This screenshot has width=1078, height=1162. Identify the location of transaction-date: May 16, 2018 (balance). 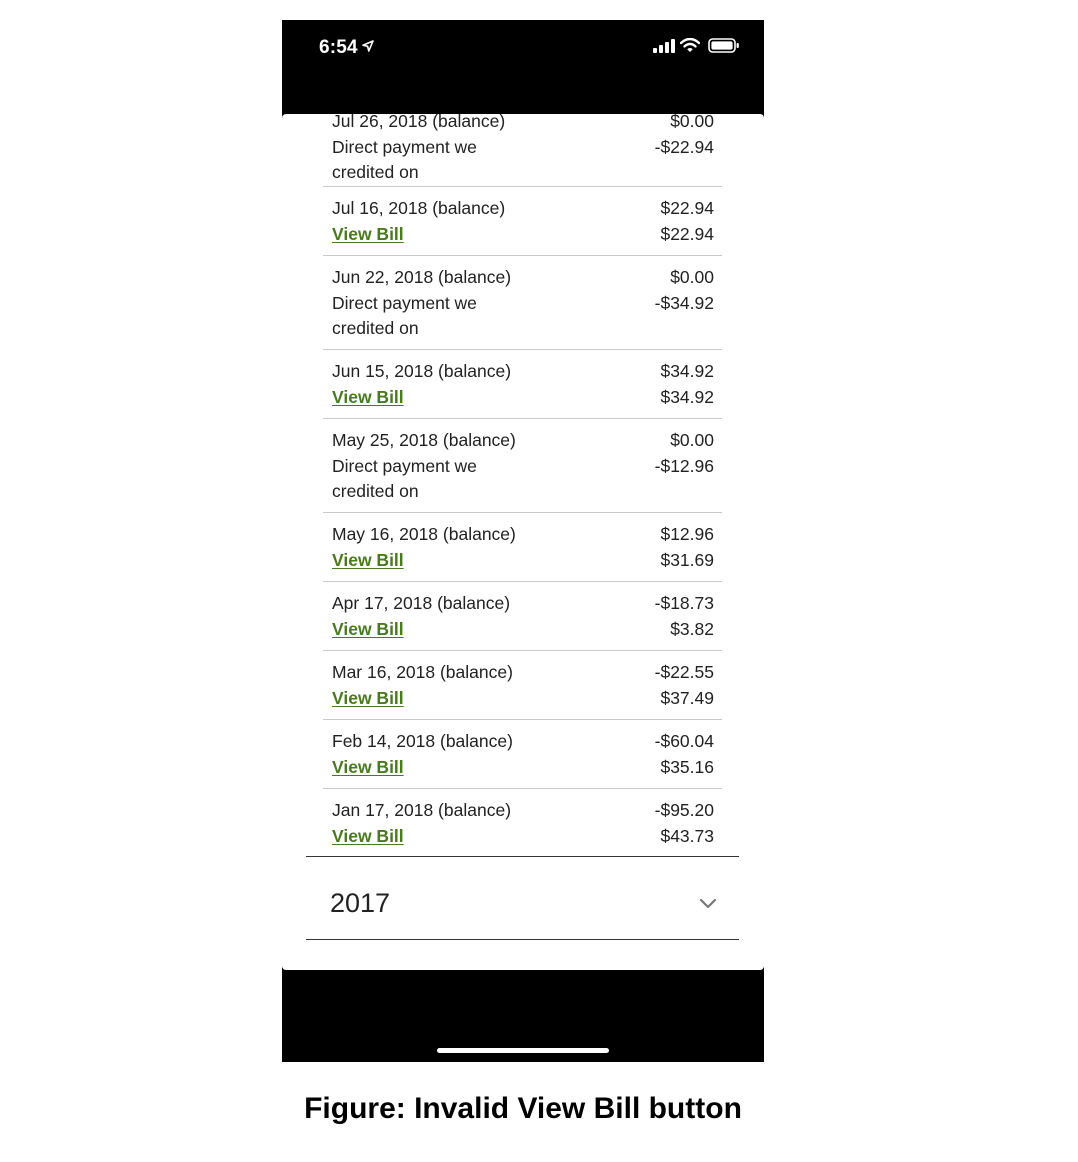
(424, 534).